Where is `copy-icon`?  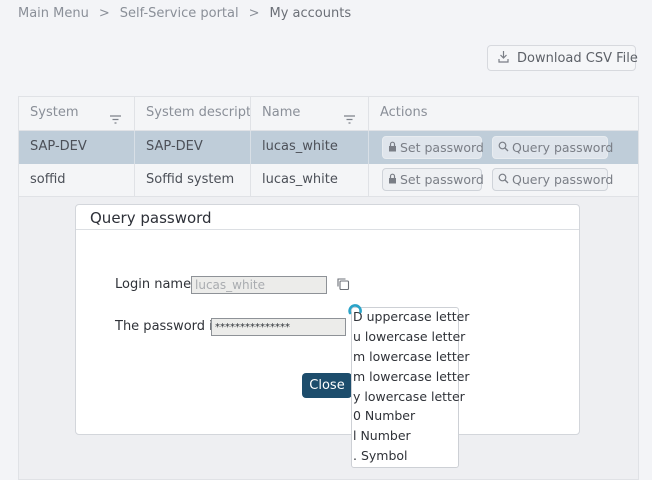 copy-icon is located at coordinates (343, 286).